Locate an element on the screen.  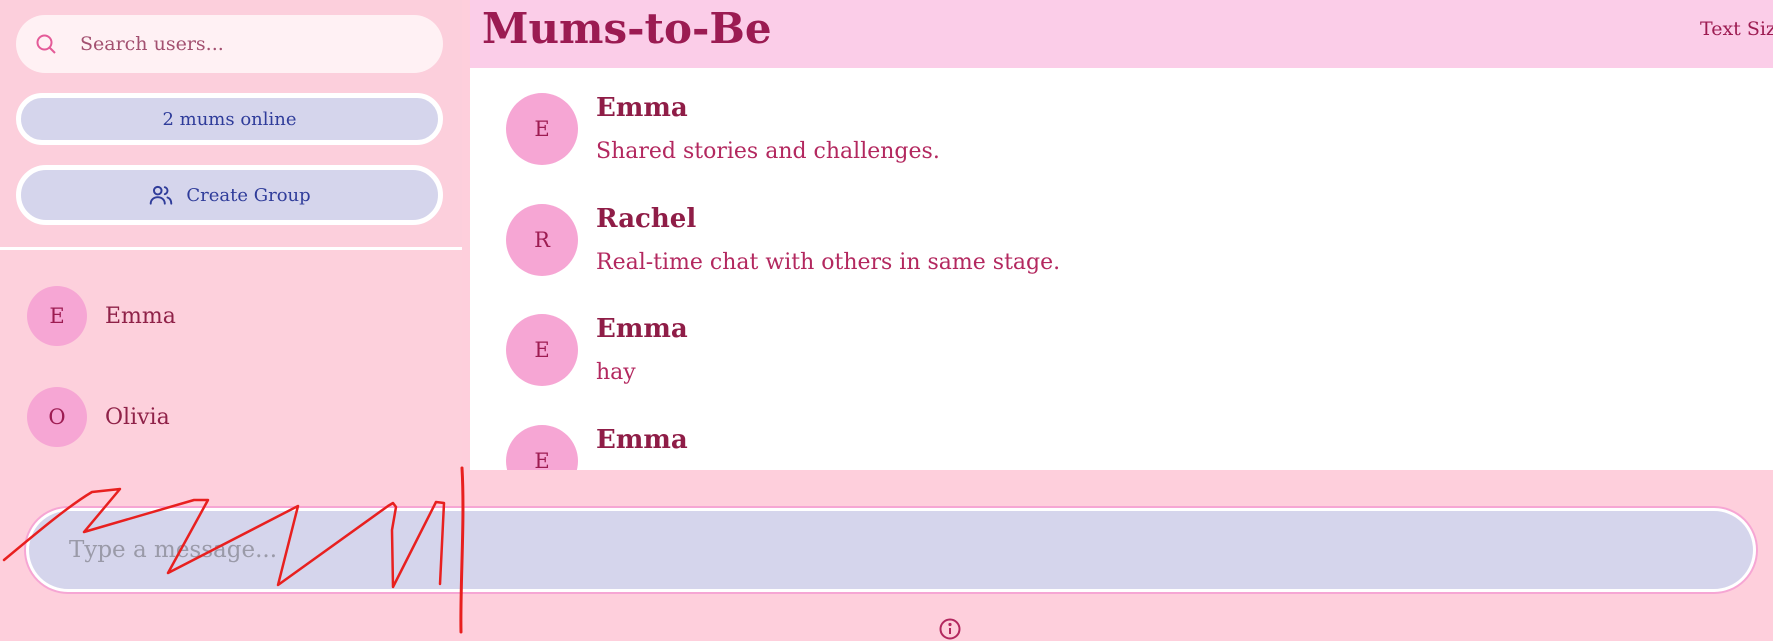
avatar: R is located at coordinates (542, 240).